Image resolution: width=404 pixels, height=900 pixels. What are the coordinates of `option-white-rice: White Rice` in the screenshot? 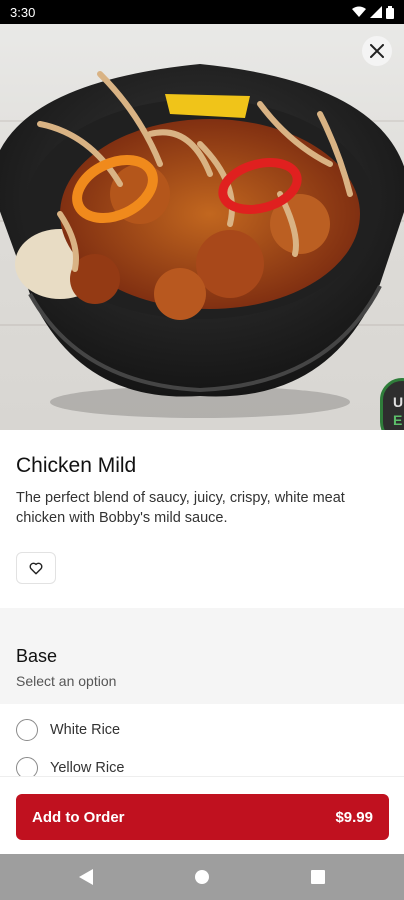 It's located at (68, 730).